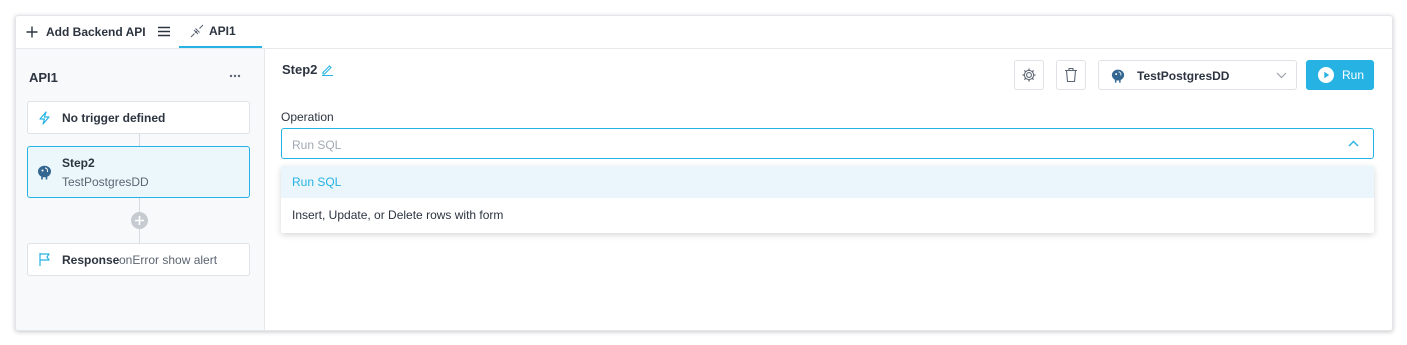 This screenshot has height=345, width=1407. Describe the element at coordinates (1183, 76) in the screenshot. I see `datasource-select-value: TestPostgresDD` at that location.